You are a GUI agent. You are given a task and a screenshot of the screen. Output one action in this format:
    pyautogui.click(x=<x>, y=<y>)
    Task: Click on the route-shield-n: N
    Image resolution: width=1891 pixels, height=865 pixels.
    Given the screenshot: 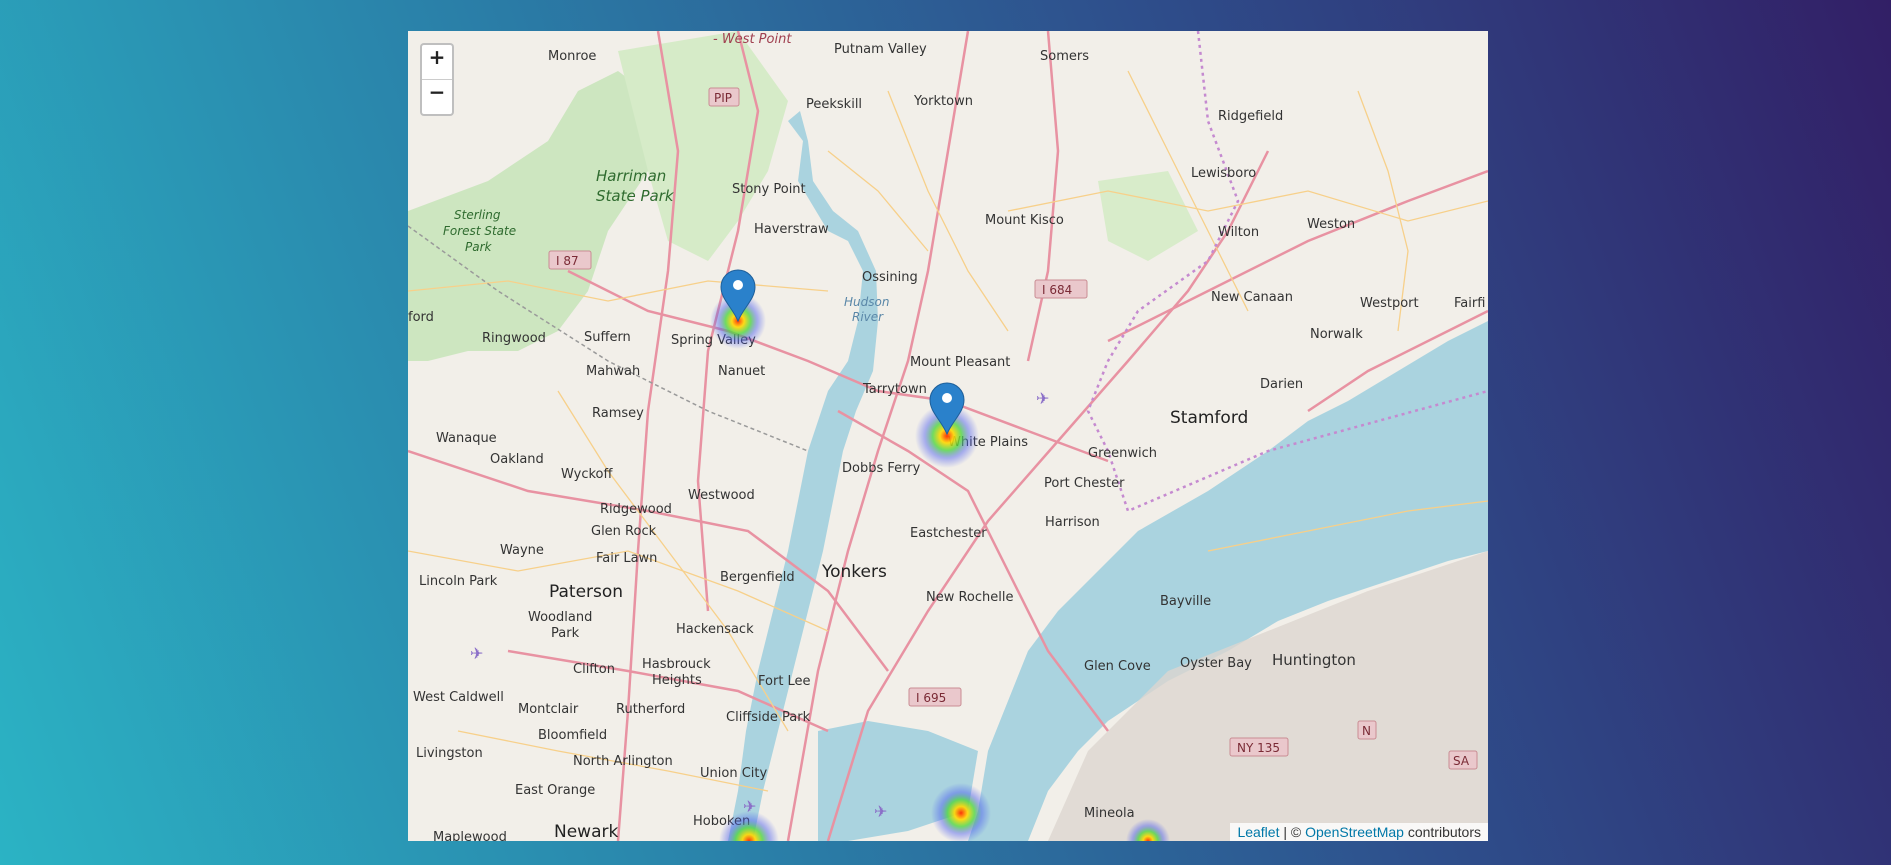 What is the action you would take?
    pyautogui.click(x=1367, y=730)
    